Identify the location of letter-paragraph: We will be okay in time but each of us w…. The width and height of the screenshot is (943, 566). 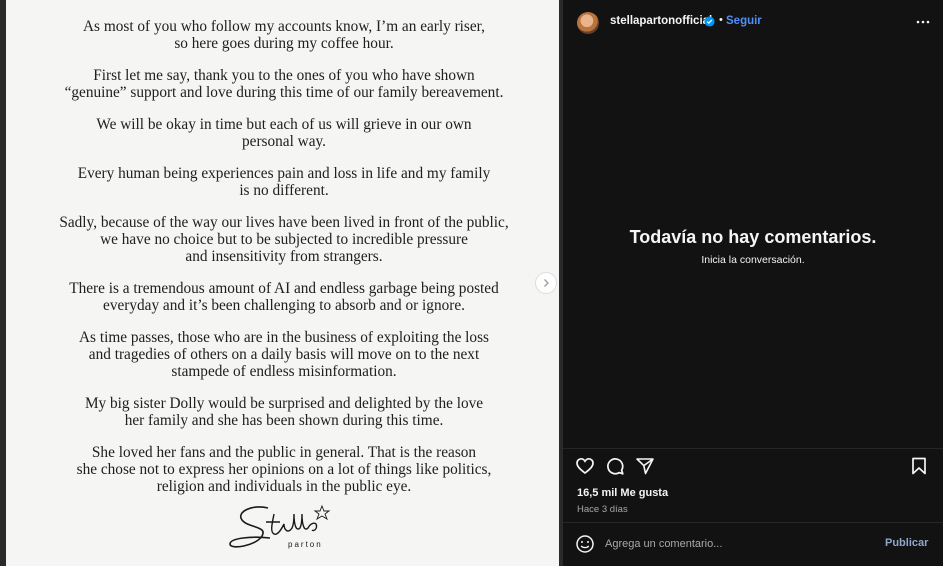
(284, 133).